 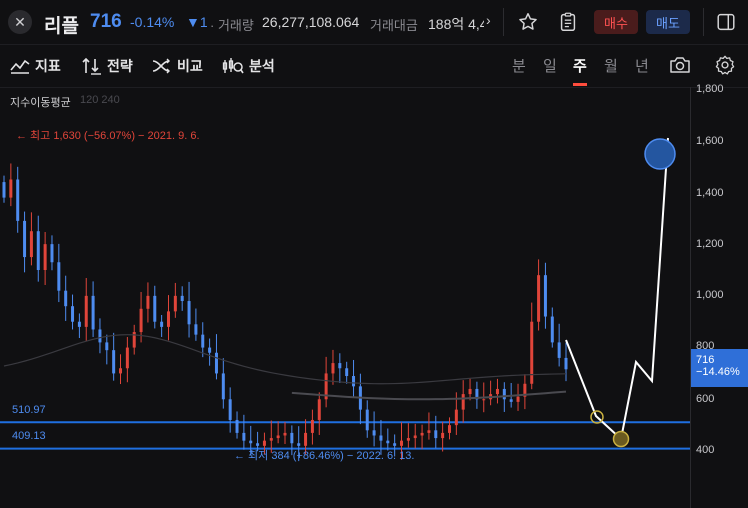 I want to click on star-icon, so click(x=528, y=21).